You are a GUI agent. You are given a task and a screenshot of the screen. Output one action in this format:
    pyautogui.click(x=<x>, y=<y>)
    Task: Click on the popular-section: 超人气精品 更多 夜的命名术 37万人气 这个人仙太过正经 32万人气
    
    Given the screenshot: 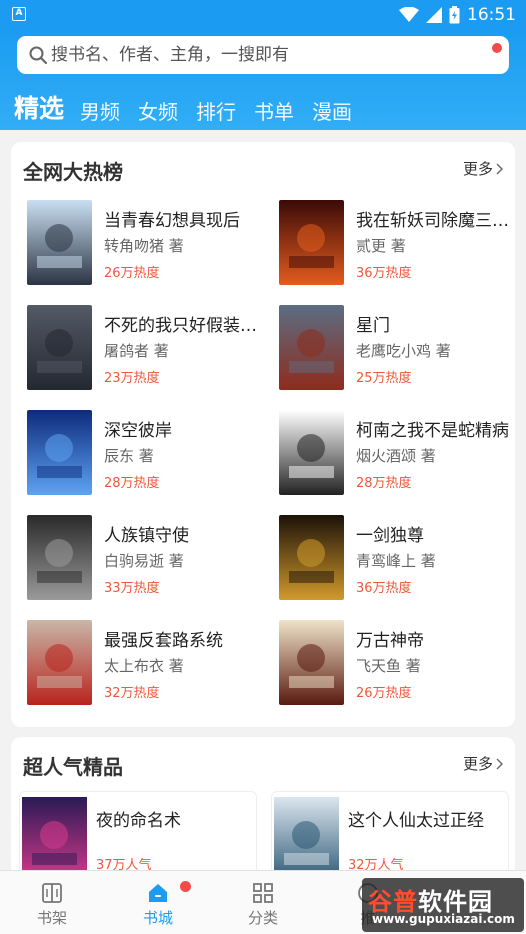 What is the action you would take?
    pyautogui.click(x=263, y=807)
    